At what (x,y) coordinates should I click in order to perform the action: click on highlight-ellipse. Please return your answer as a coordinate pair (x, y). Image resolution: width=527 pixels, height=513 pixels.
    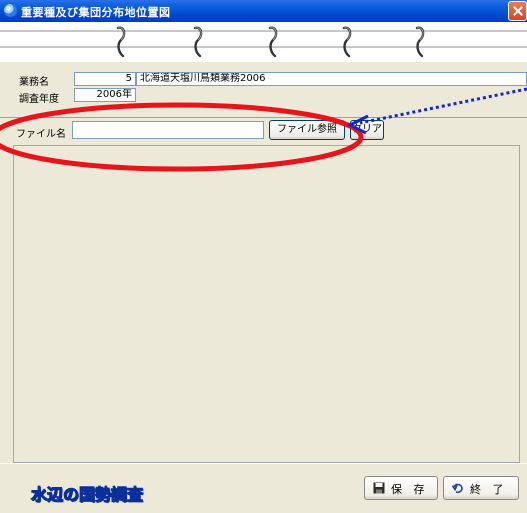
    Looking at the image, I should click on (182, 137).